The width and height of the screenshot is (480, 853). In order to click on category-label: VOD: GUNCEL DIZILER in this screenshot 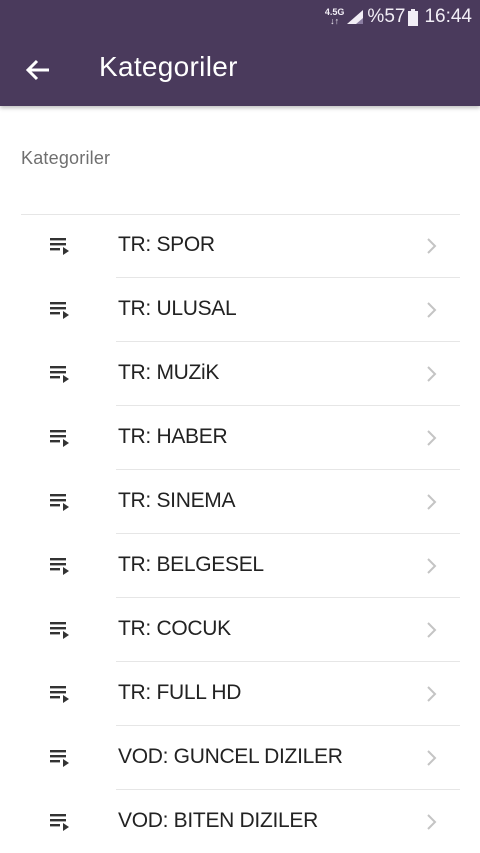, I will do `click(230, 756)`.